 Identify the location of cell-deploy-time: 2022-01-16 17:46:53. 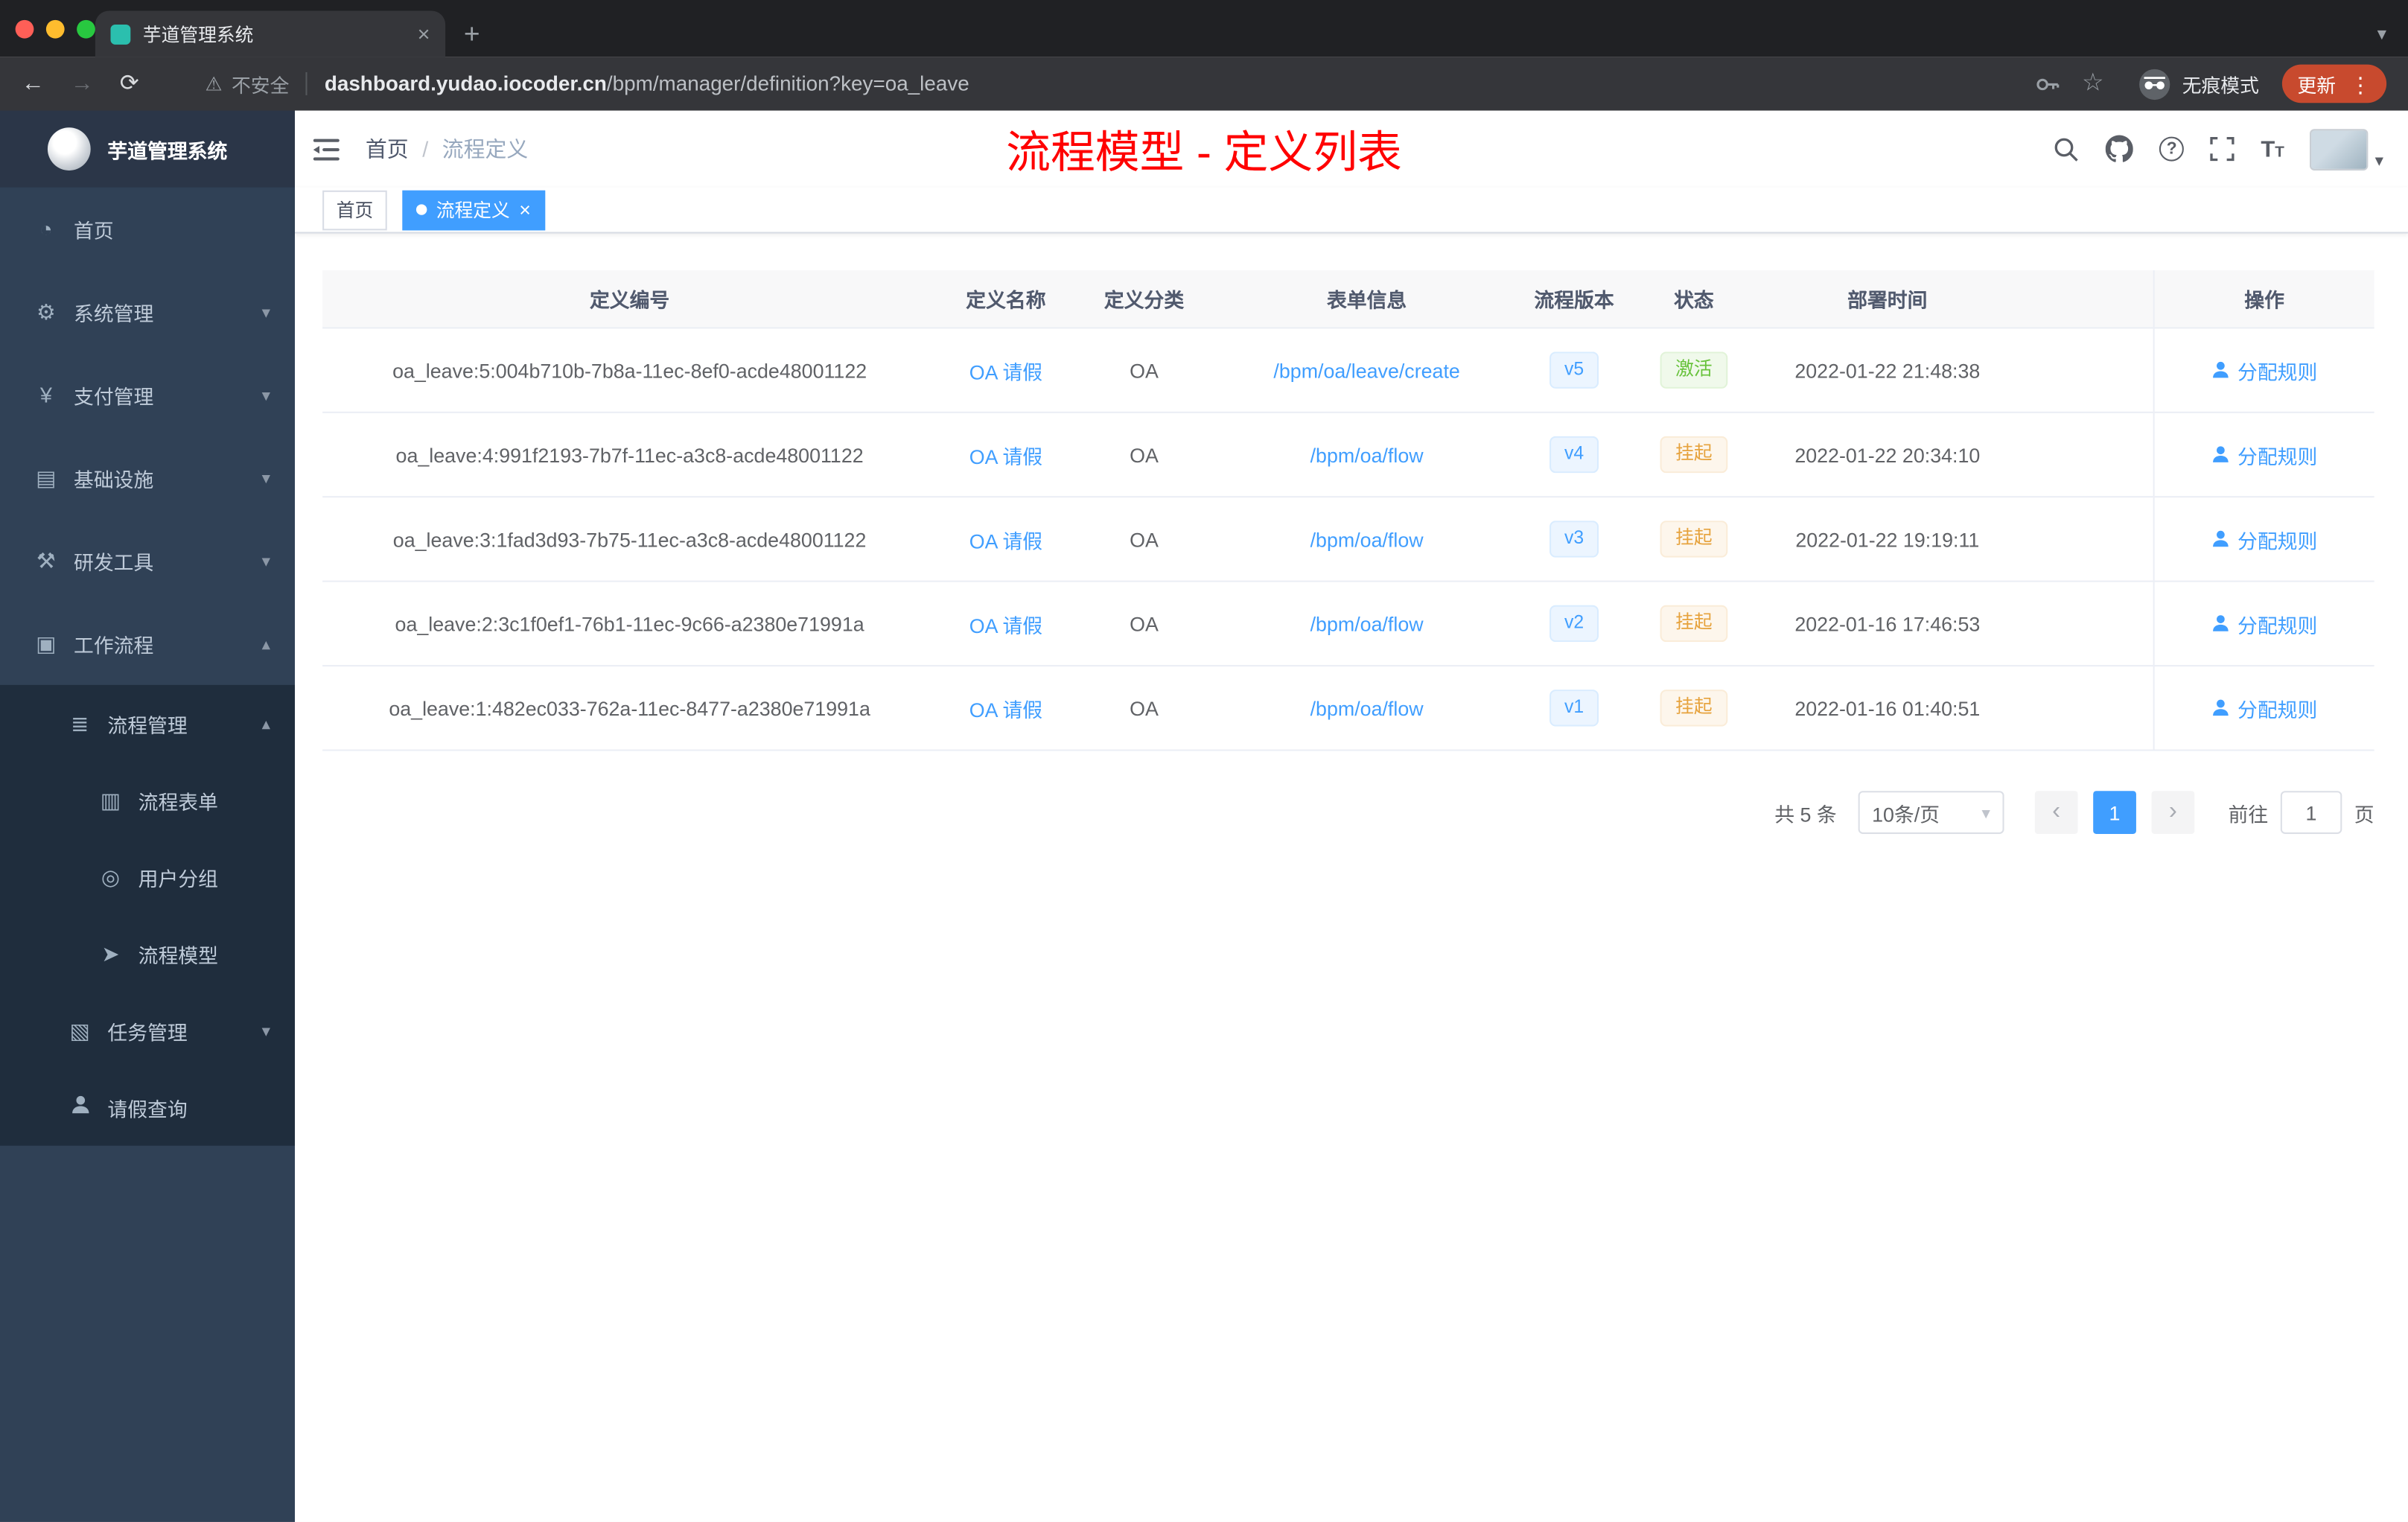
(1887, 623).